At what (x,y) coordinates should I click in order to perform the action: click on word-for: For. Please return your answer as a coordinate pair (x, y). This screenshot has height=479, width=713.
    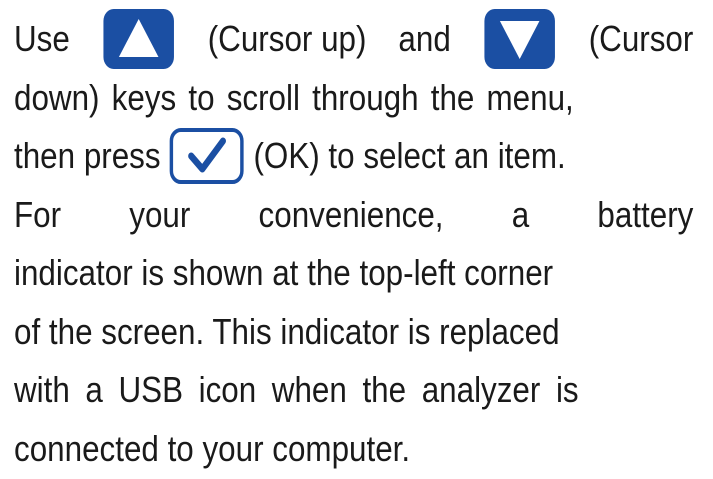
    Looking at the image, I should click on (38, 214).